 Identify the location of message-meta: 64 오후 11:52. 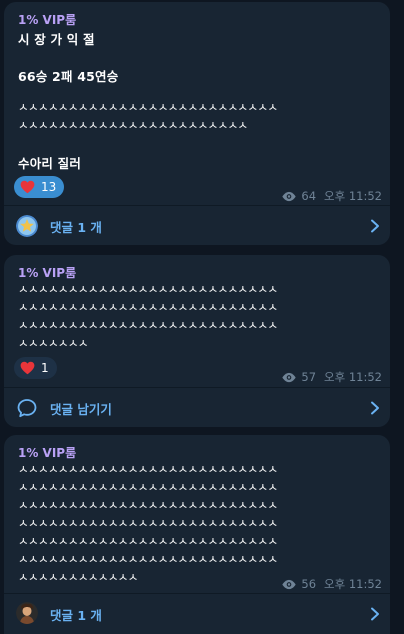
(331, 196).